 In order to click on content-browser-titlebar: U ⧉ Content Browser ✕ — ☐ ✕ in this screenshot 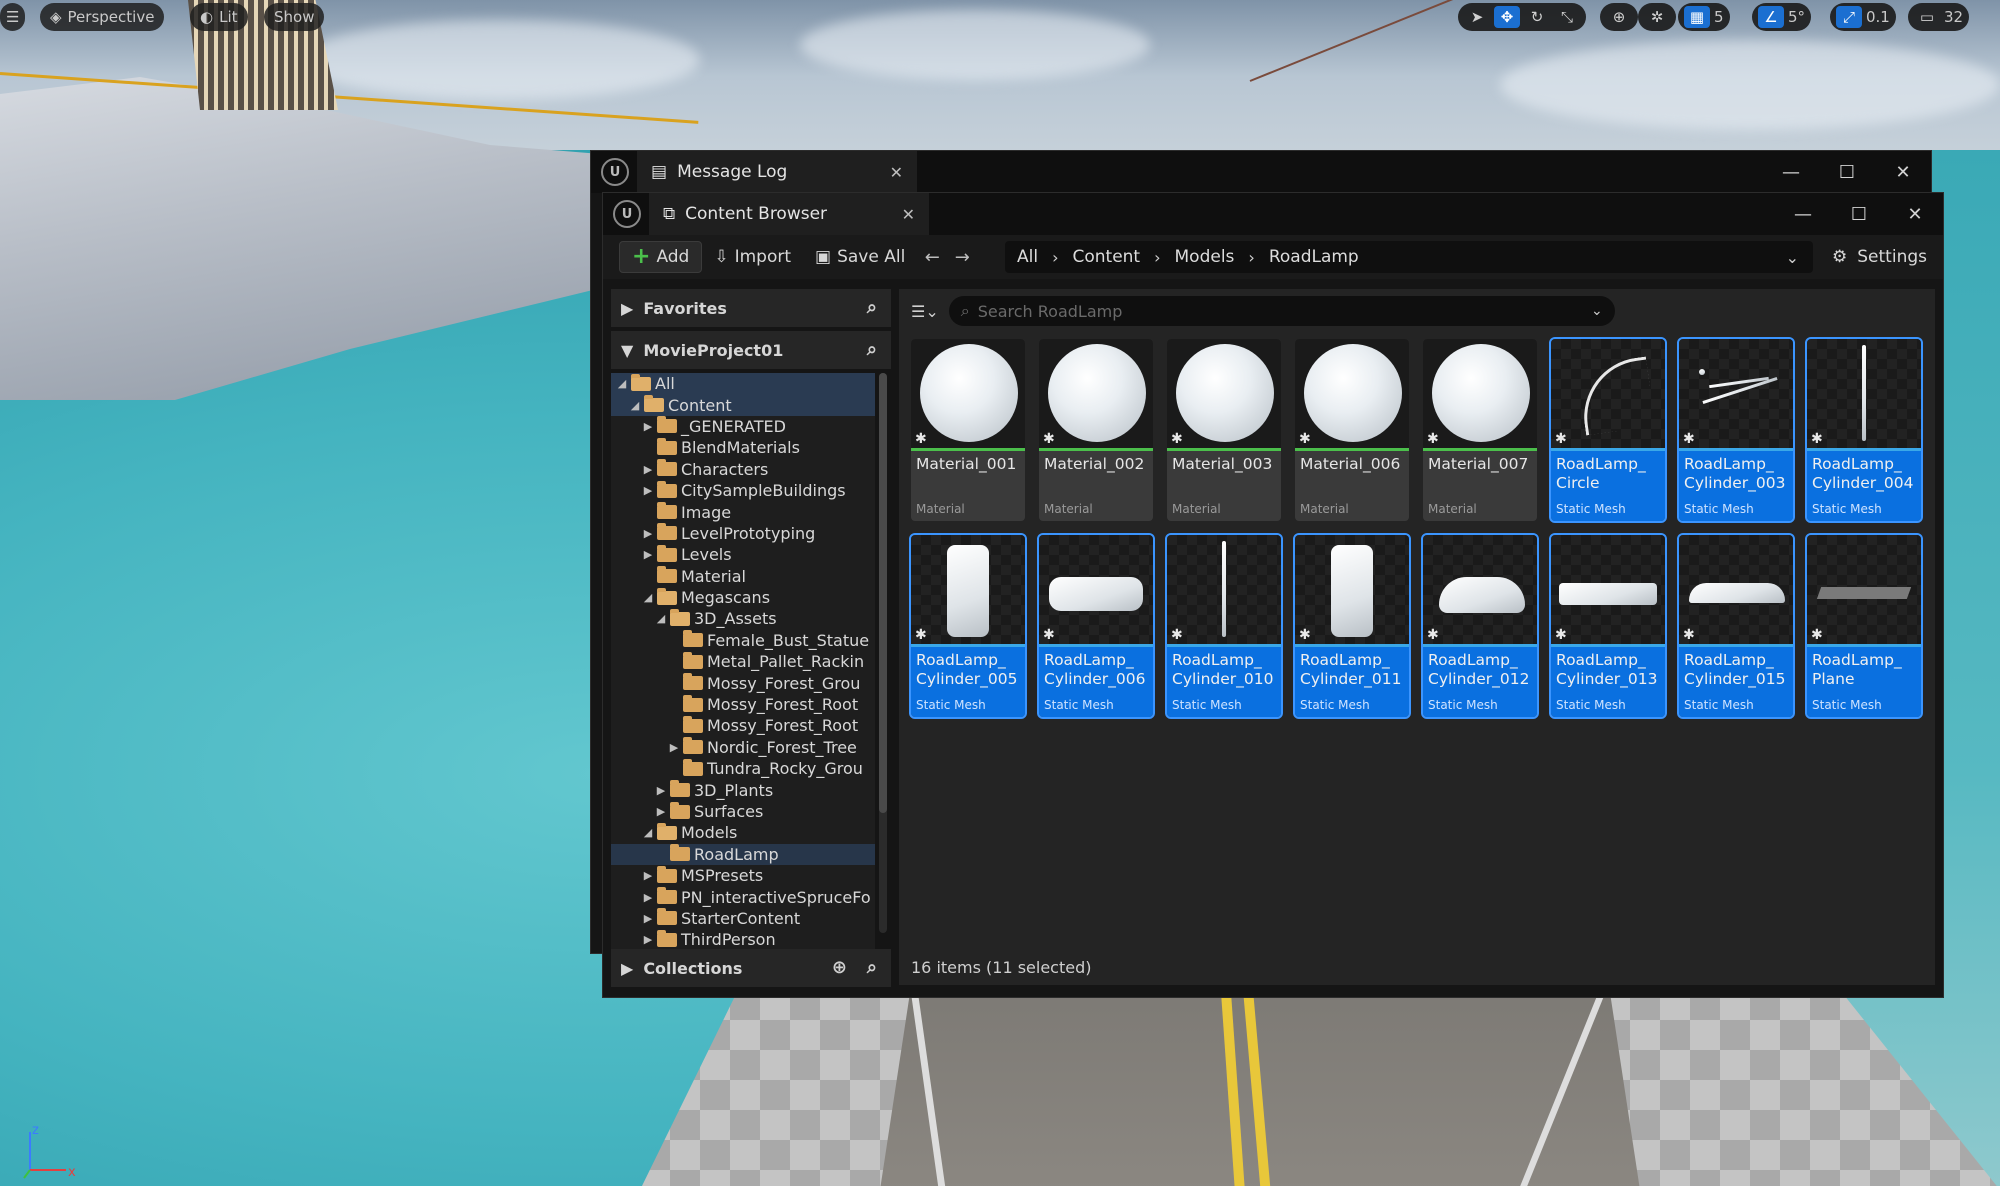, I will do `click(1273, 214)`.